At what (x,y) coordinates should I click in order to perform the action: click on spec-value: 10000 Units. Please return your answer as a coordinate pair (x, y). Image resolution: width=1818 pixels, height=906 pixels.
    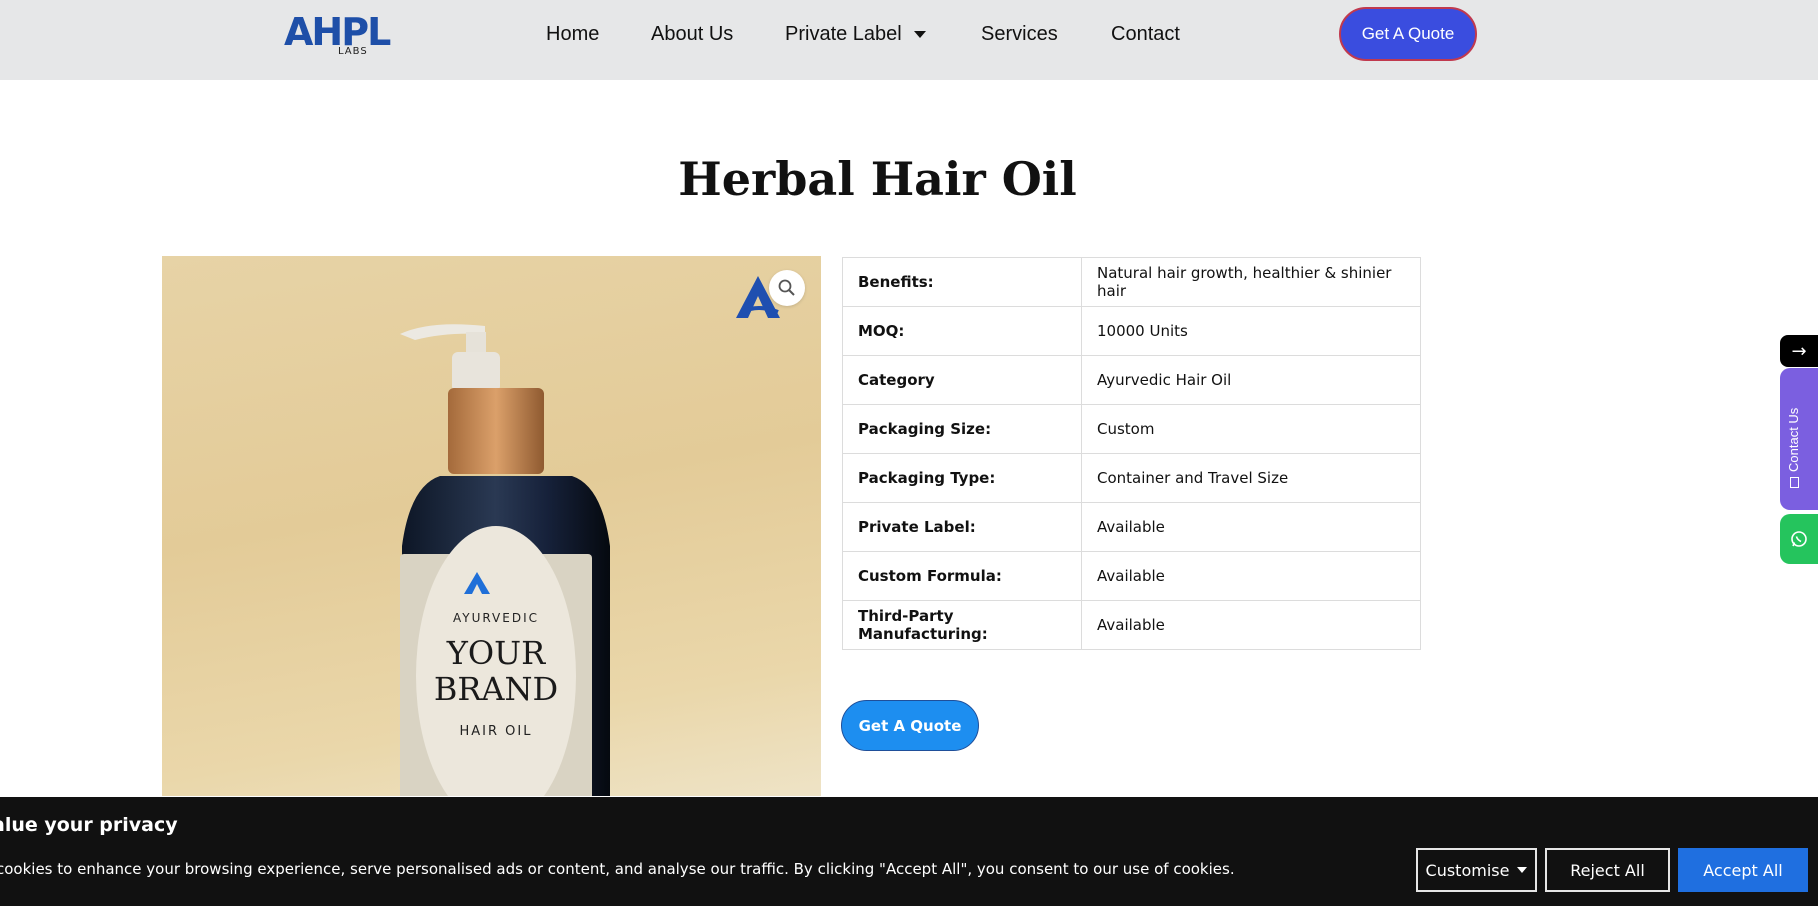
    Looking at the image, I should click on (1251, 331).